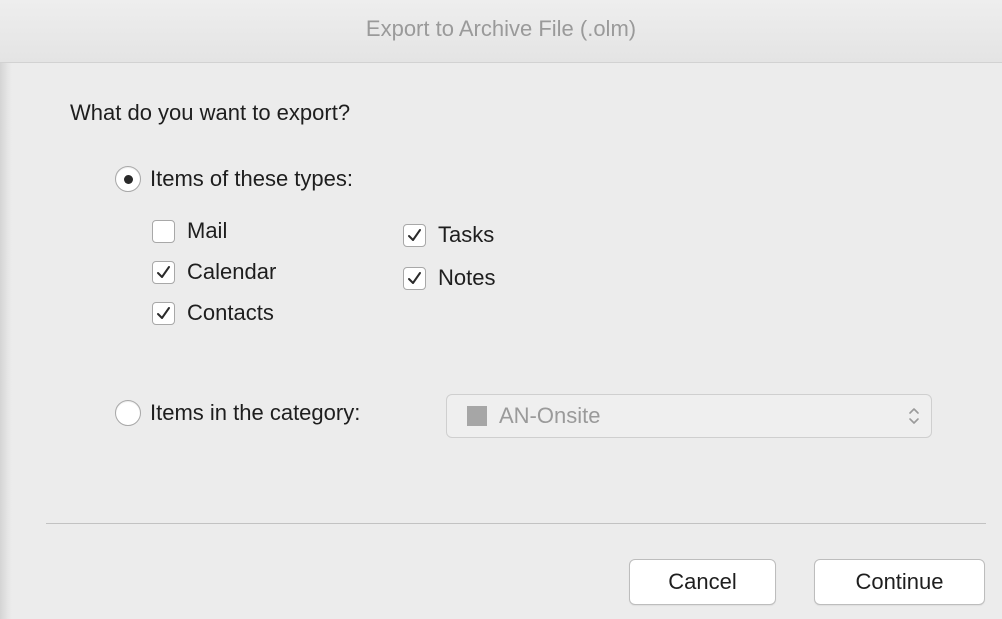 The height and width of the screenshot is (619, 1002). What do you see at coordinates (207, 230) in the screenshot?
I see `checkbox-mail-label: Mail` at bounding box center [207, 230].